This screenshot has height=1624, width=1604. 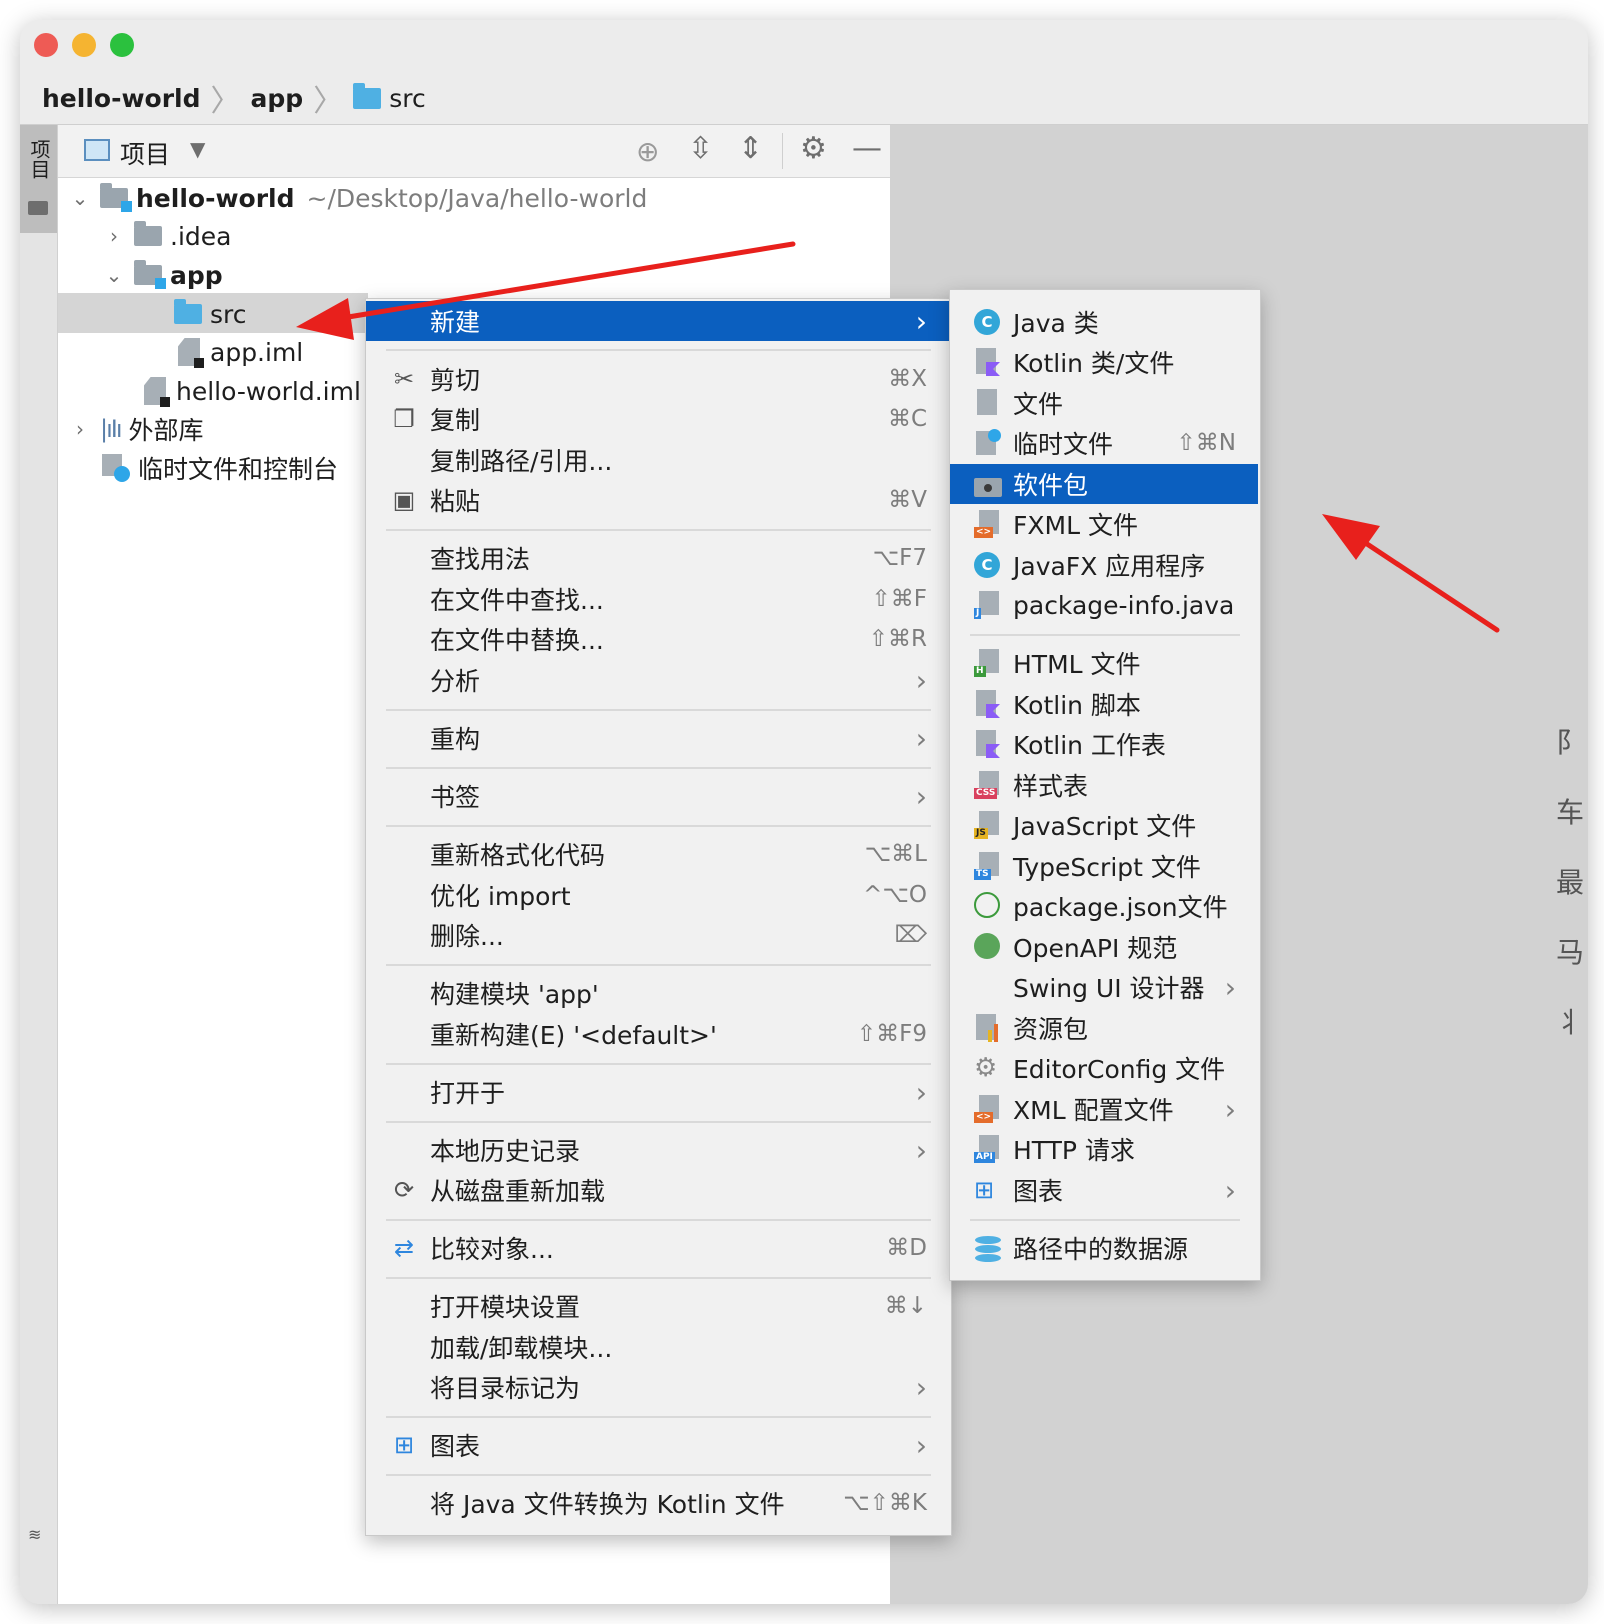 I want to click on tool-window-stripe: 项目 ≋, so click(x=39, y=864).